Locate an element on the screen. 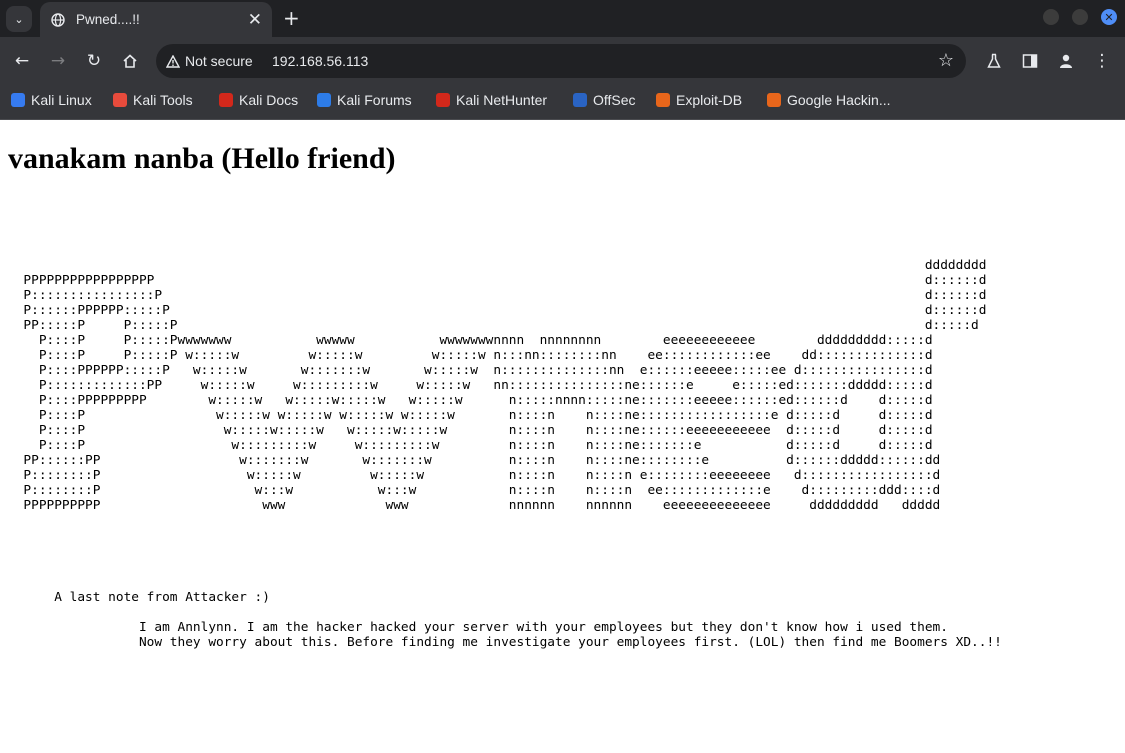 The height and width of the screenshot is (753, 1125). labs-button is located at coordinates (994, 61).